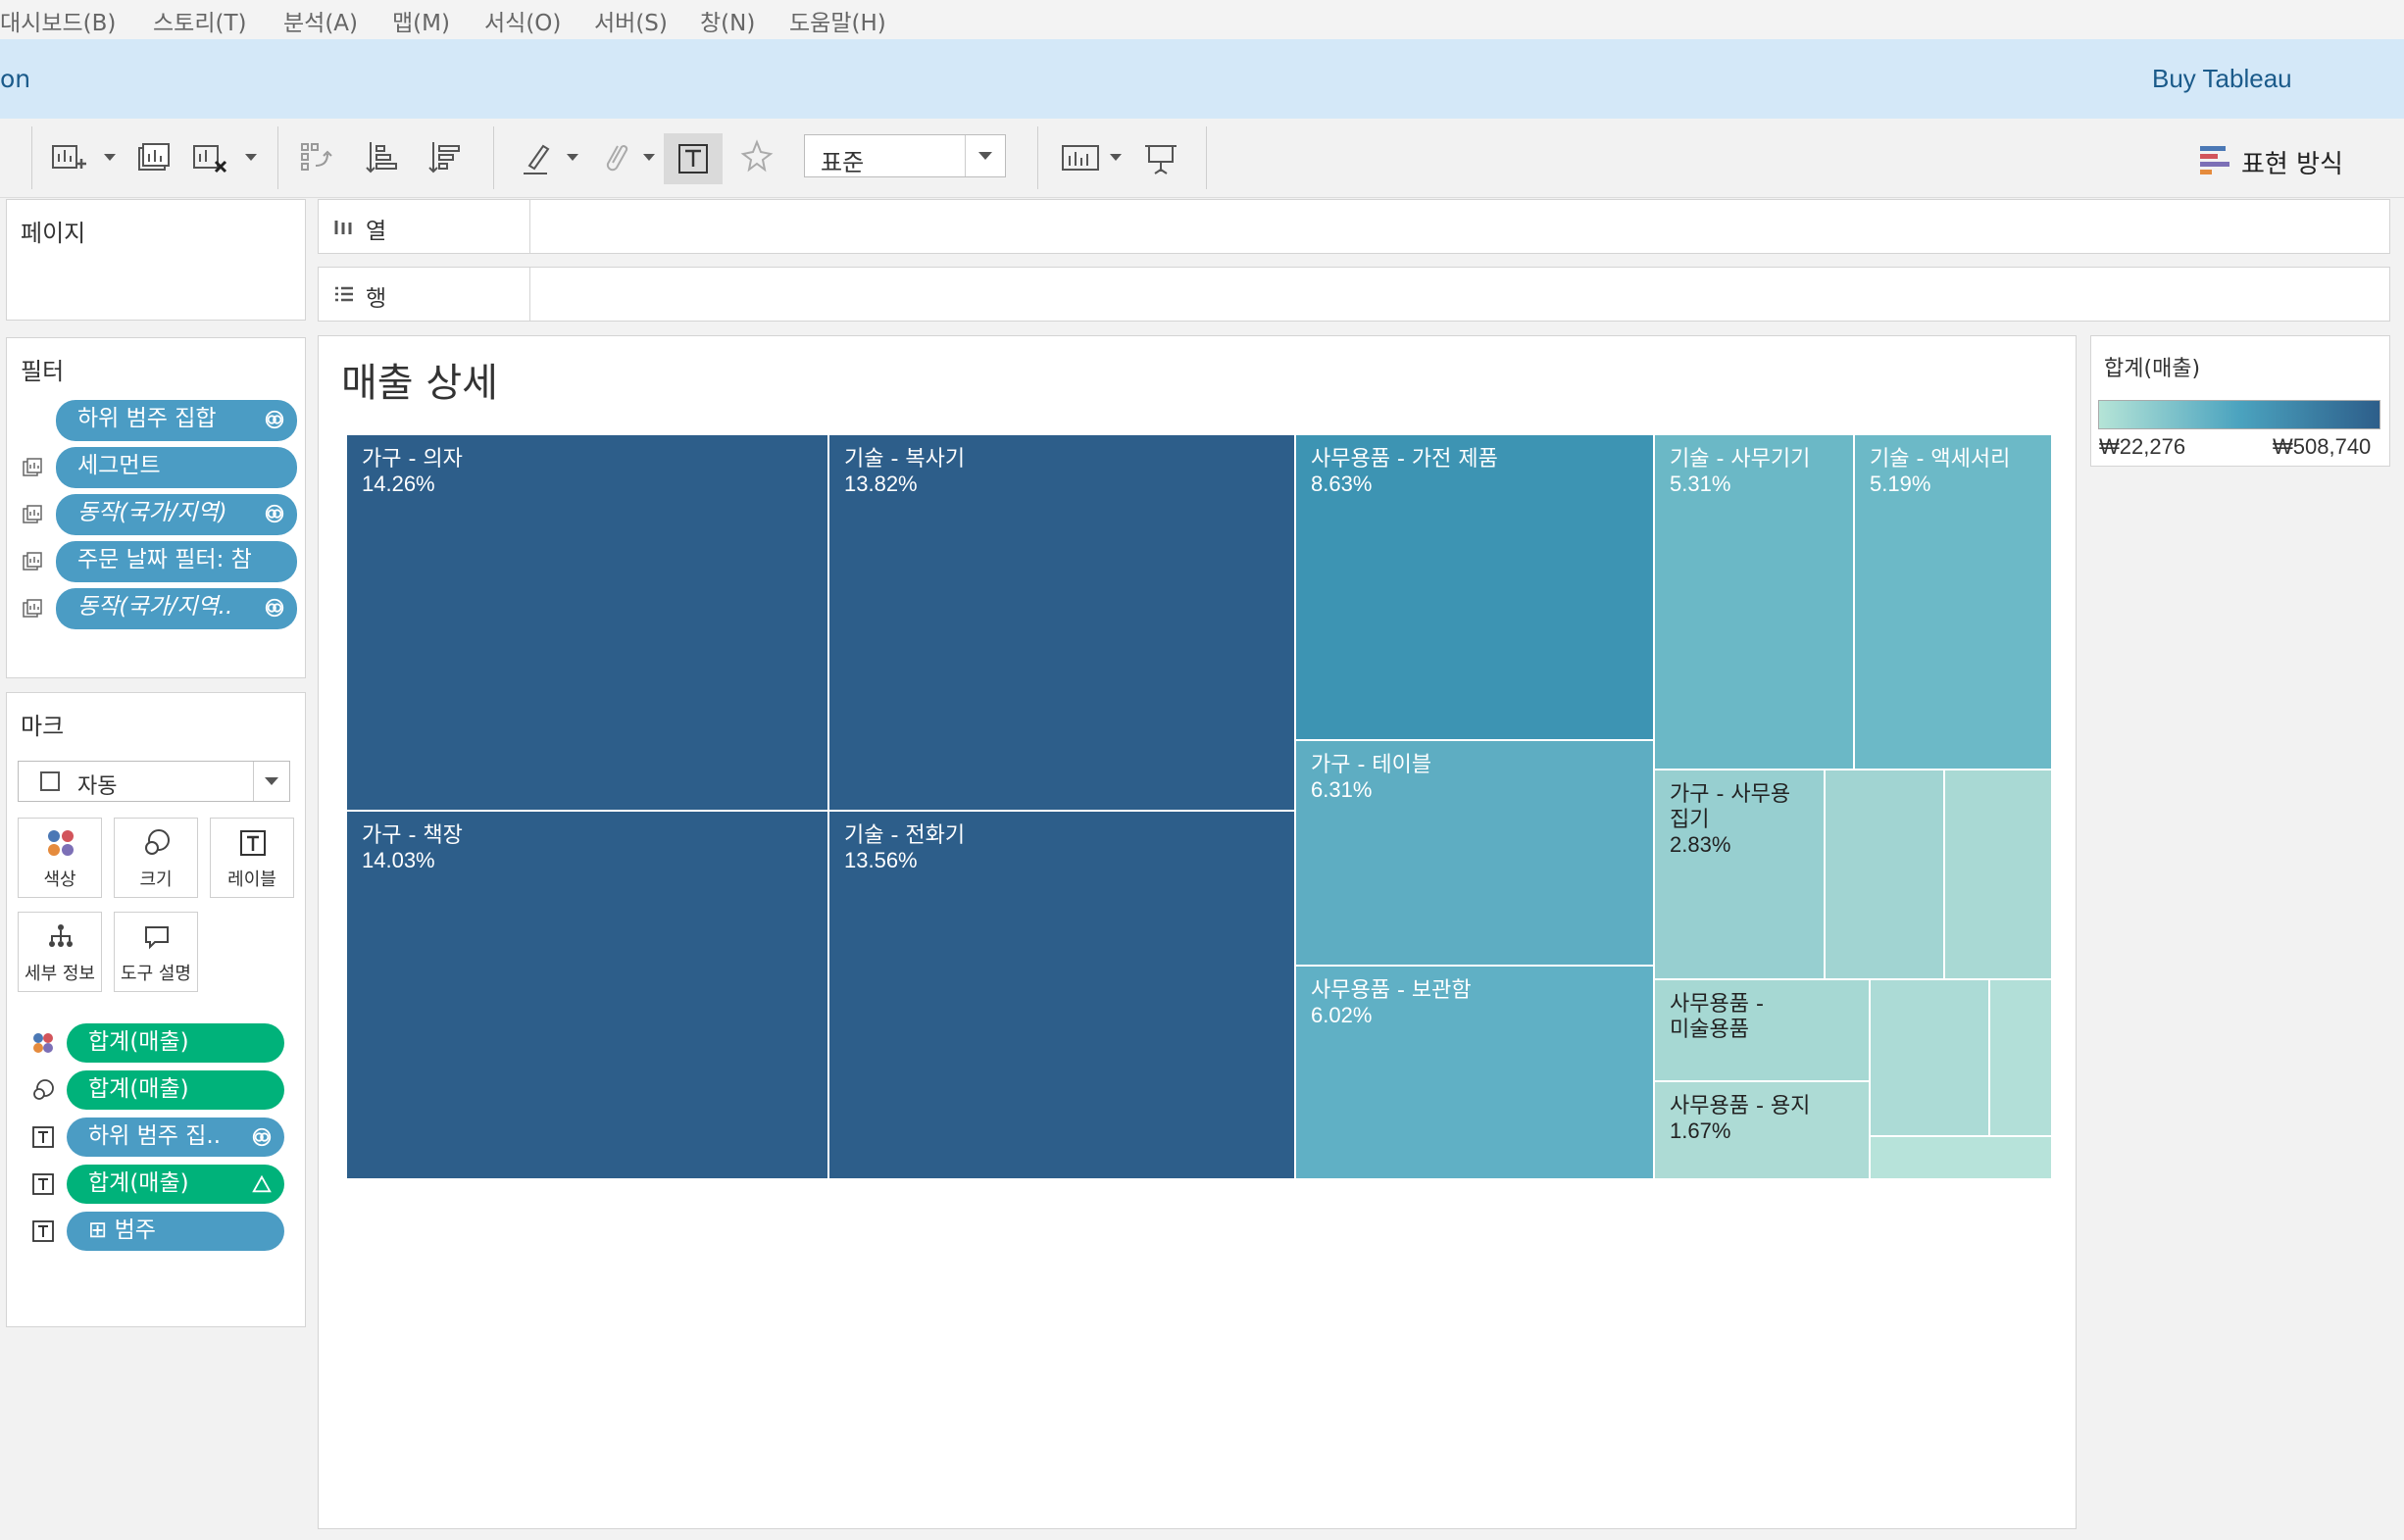 This screenshot has width=2404, height=1540. What do you see at coordinates (15, 79) in the screenshot?
I see `banner-title: on` at bounding box center [15, 79].